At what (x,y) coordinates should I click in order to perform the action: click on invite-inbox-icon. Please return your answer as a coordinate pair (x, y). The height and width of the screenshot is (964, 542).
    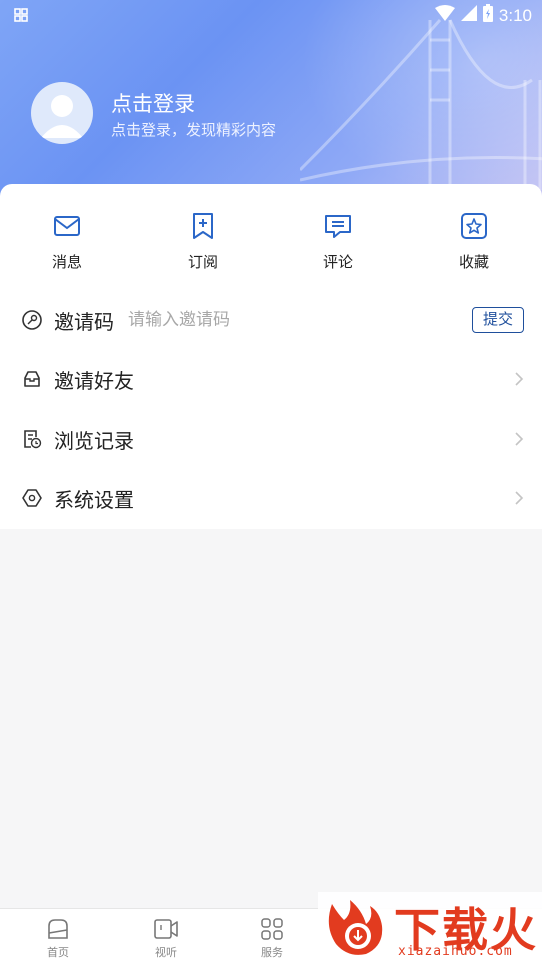
    Looking at the image, I should click on (32, 379).